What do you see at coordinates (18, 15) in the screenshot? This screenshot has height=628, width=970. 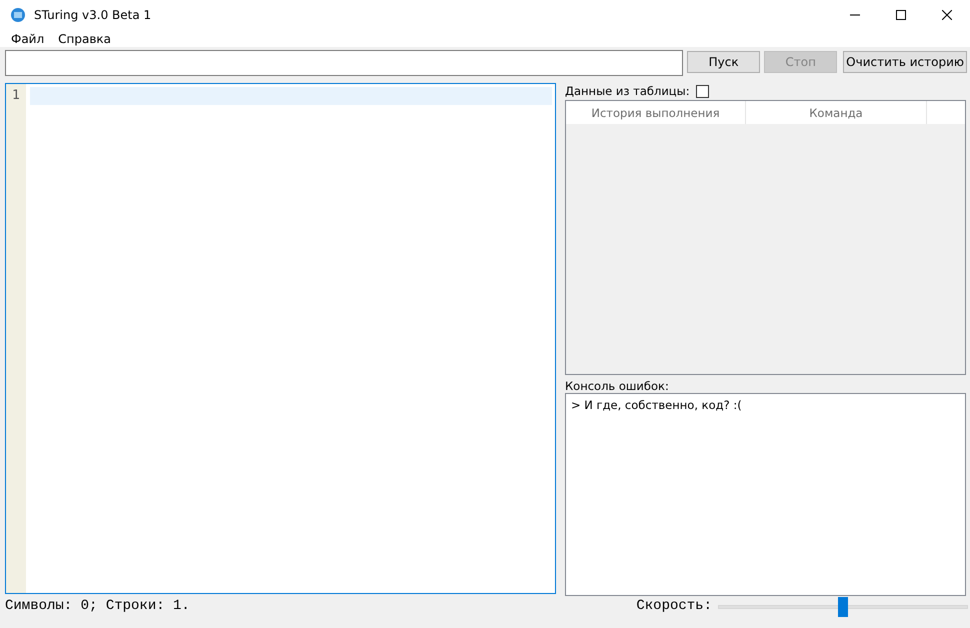 I see `app-icon` at bounding box center [18, 15].